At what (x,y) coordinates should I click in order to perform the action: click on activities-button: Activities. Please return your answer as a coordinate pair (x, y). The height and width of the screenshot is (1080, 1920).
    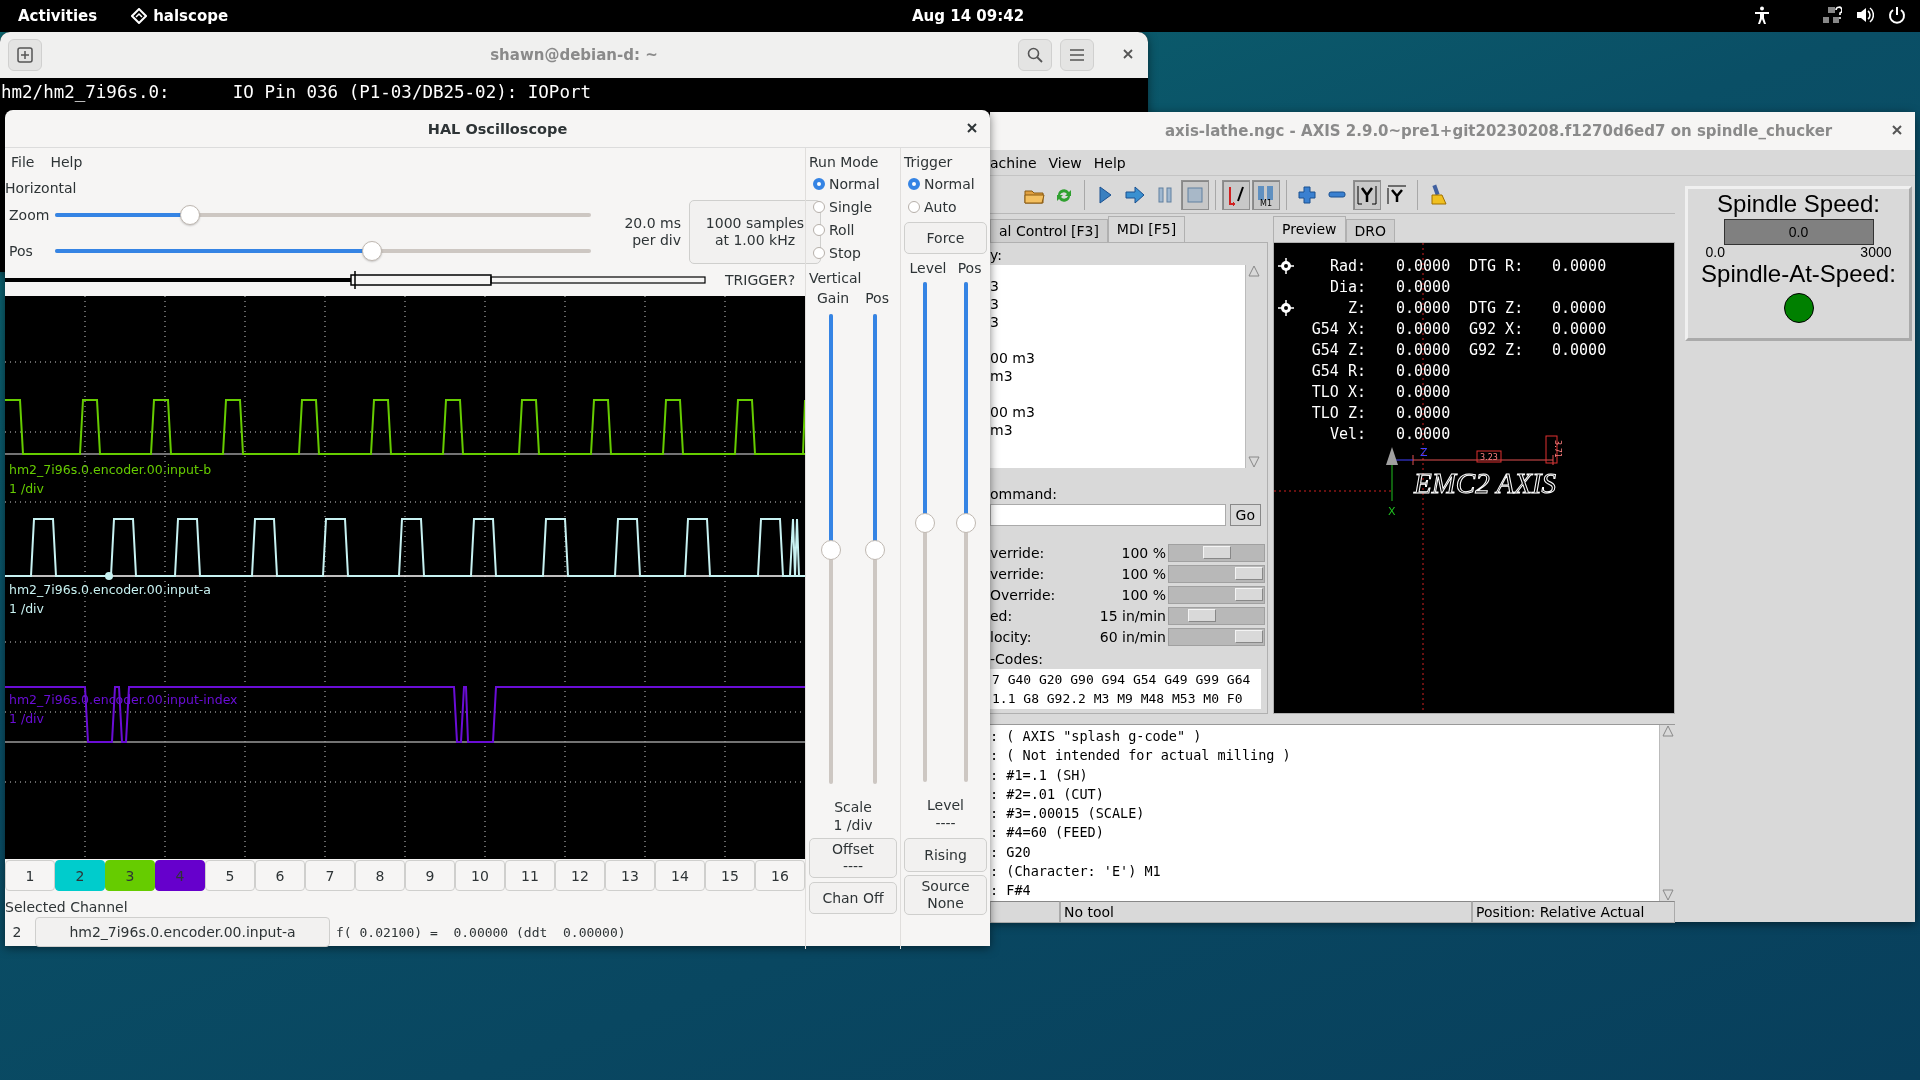
    Looking at the image, I should click on (58, 16).